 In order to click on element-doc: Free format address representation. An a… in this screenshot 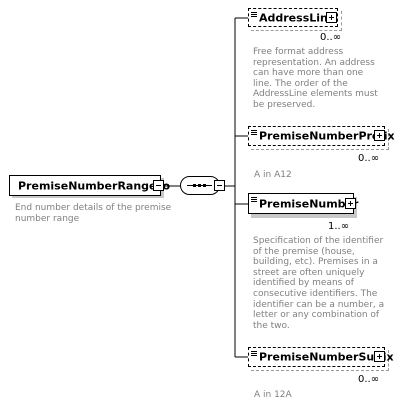, I will do `click(315, 78)`.